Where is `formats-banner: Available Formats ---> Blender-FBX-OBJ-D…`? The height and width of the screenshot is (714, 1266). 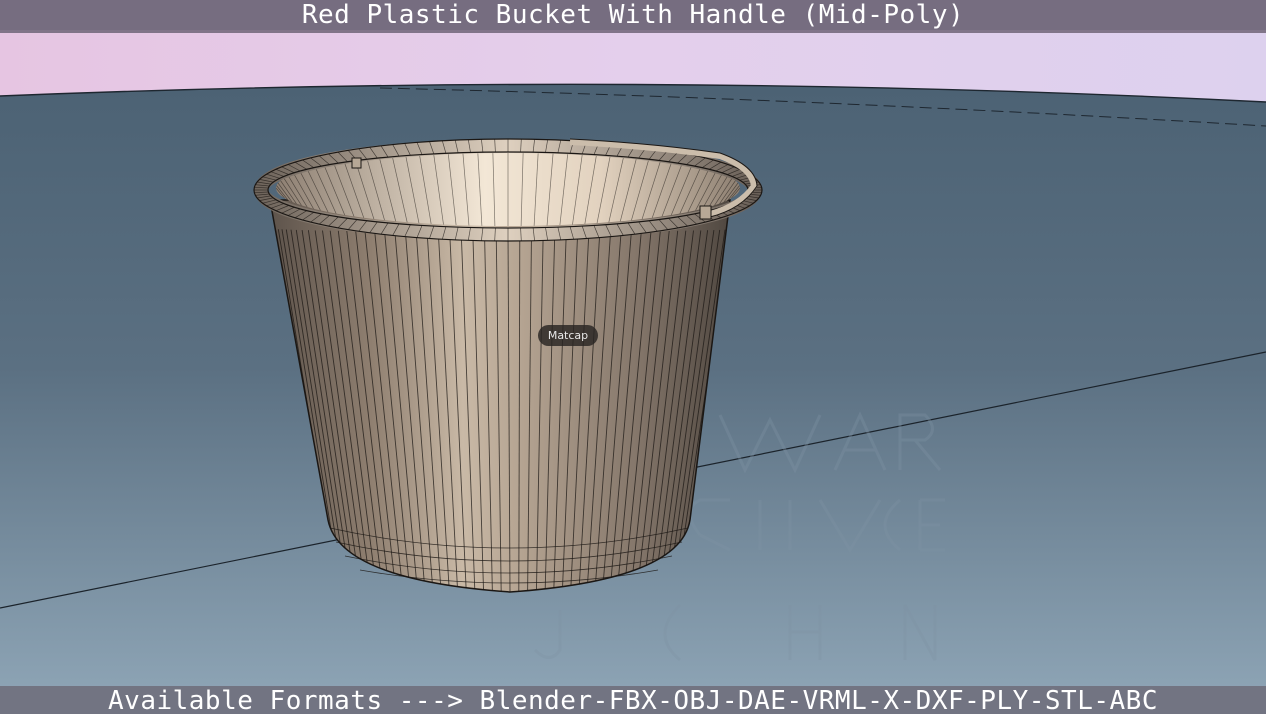 formats-banner: Available Formats ---> Blender-FBX-OBJ-D… is located at coordinates (633, 700).